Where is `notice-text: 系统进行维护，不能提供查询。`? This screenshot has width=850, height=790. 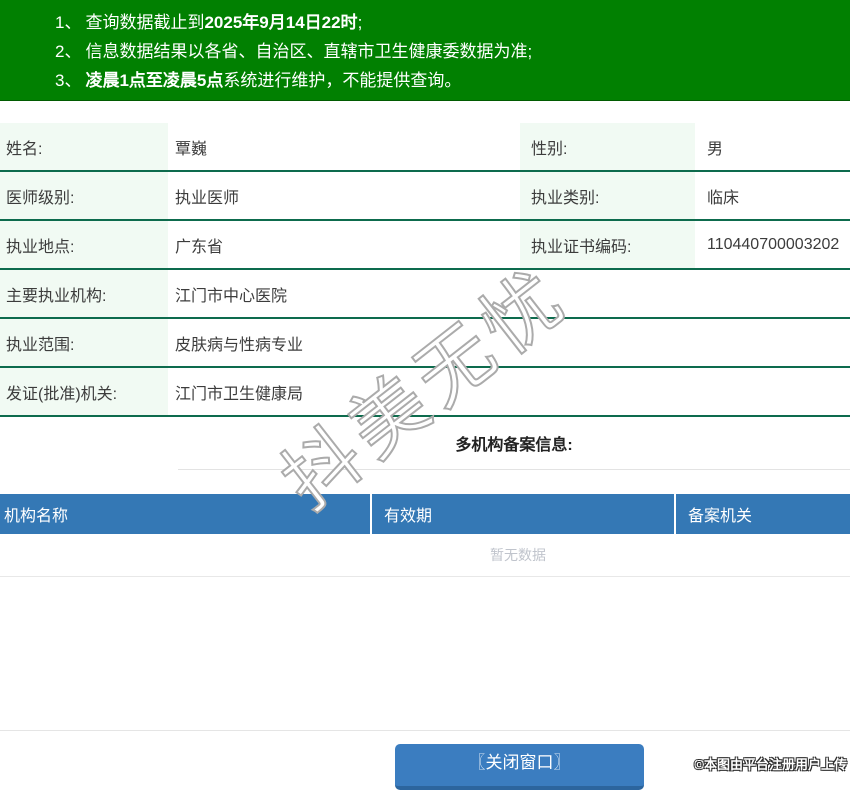 notice-text: 系统进行维护，不能提供查询。 is located at coordinates (342, 80).